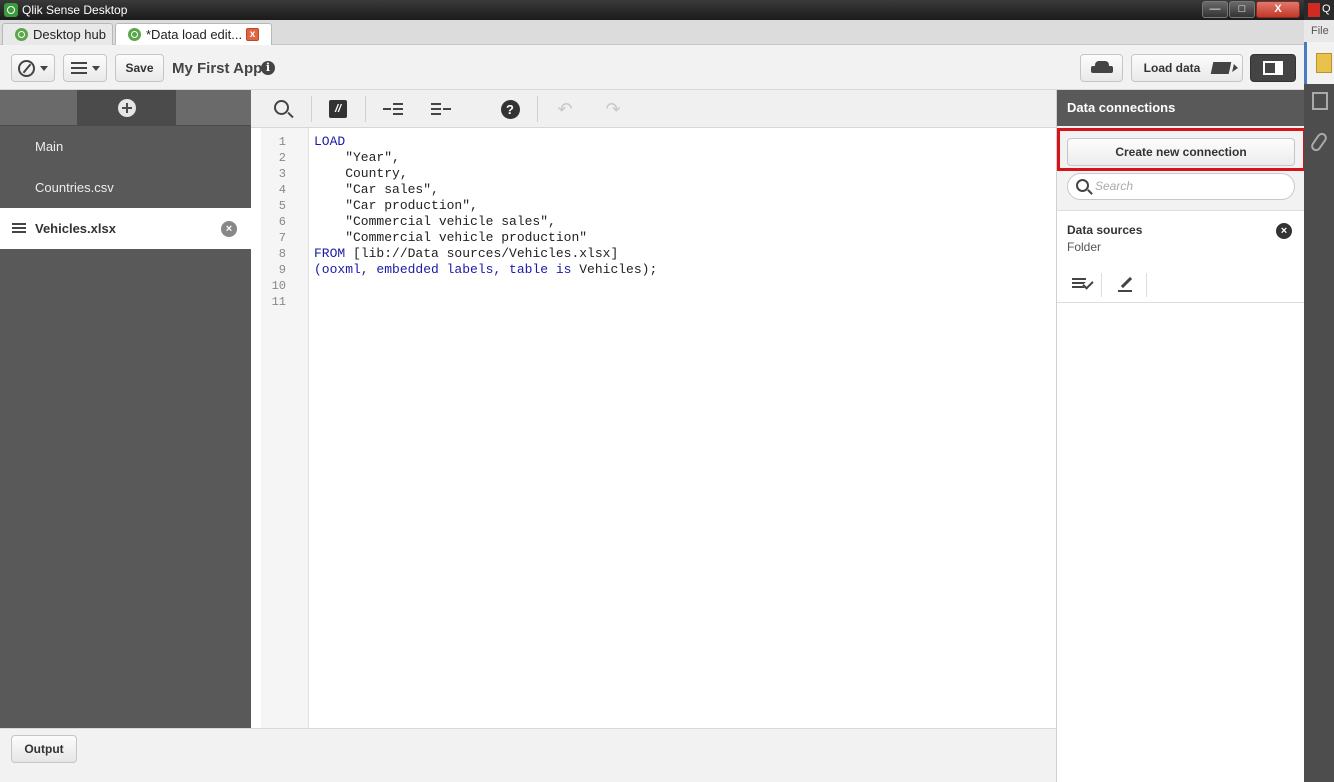 The width and height of the screenshot is (1334, 782). What do you see at coordinates (614, 269) in the screenshot?
I see `code-text: Vehicles);` at bounding box center [614, 269].